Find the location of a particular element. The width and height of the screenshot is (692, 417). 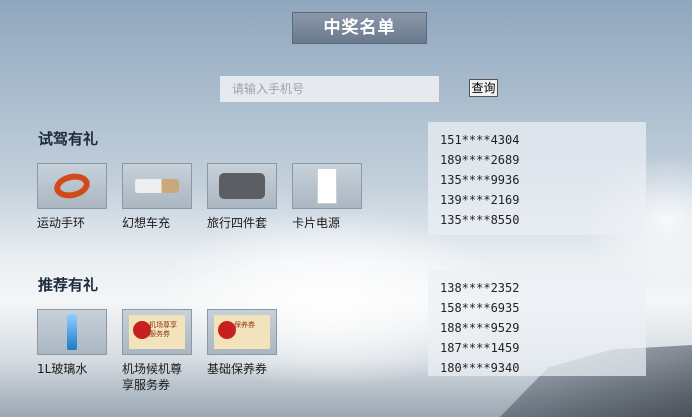

query-button: 查询 is located at coordinates (483, 88).